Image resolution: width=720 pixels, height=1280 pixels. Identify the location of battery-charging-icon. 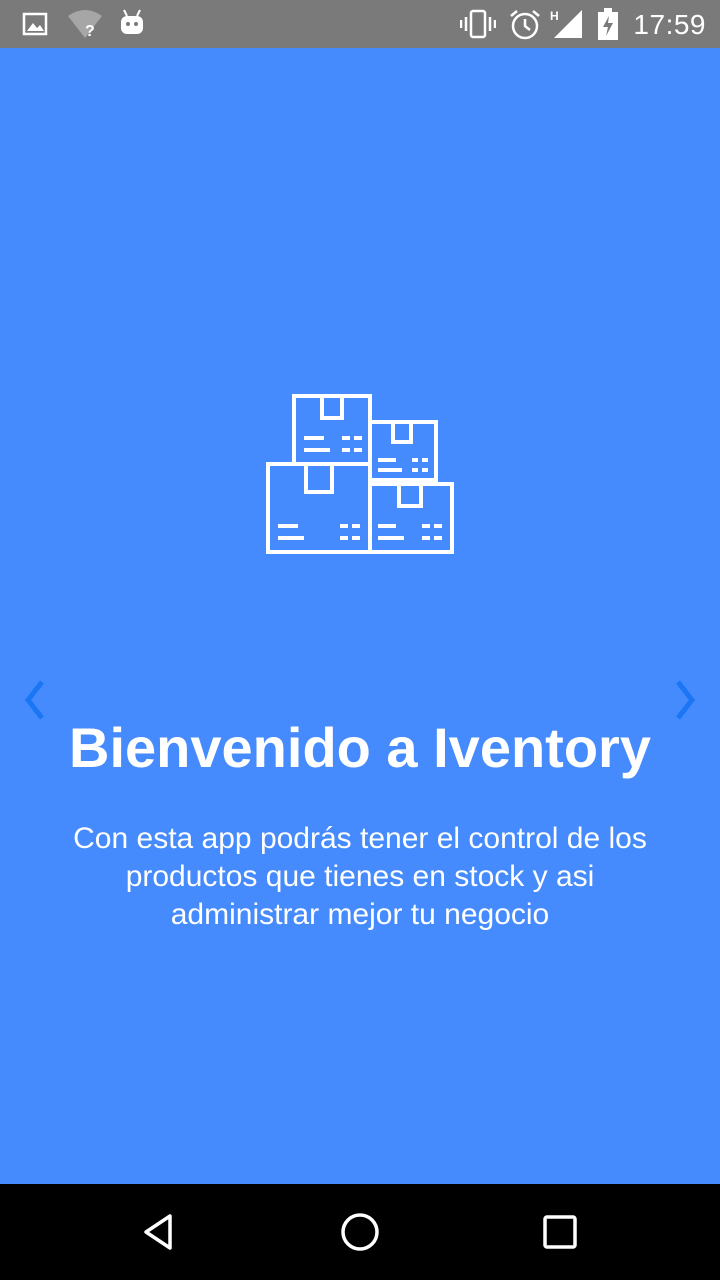
(608, 27).